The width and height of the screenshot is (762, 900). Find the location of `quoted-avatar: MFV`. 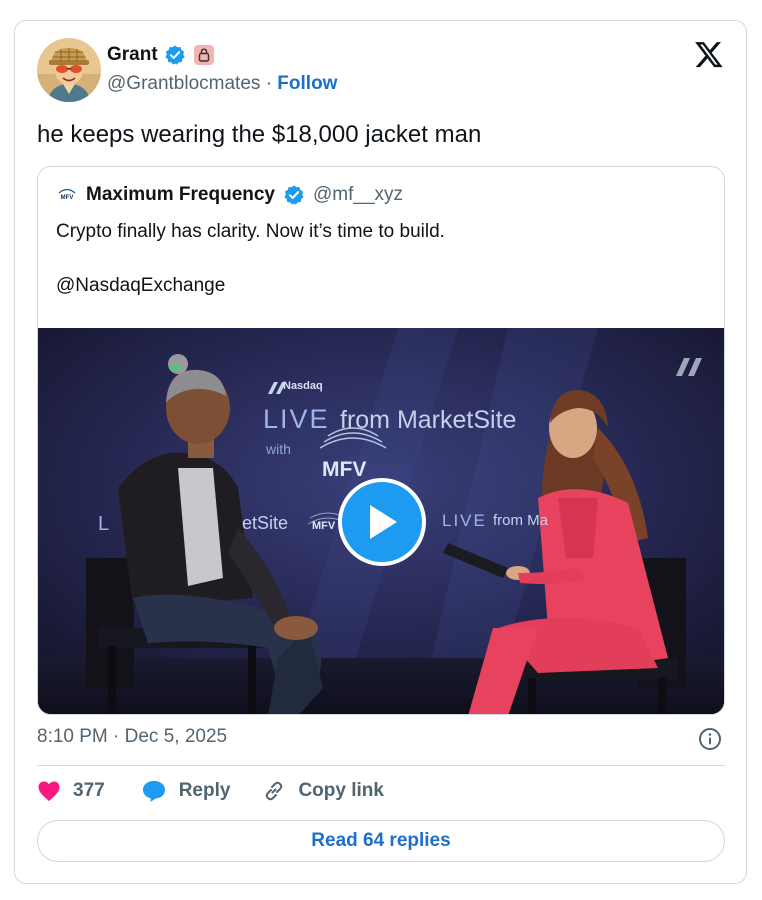

quoted-avatar: MFV is located at coordinates (67, 195).